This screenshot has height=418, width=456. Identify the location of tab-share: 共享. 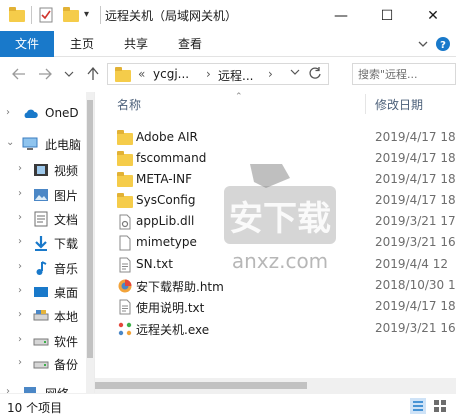
(136, 44).